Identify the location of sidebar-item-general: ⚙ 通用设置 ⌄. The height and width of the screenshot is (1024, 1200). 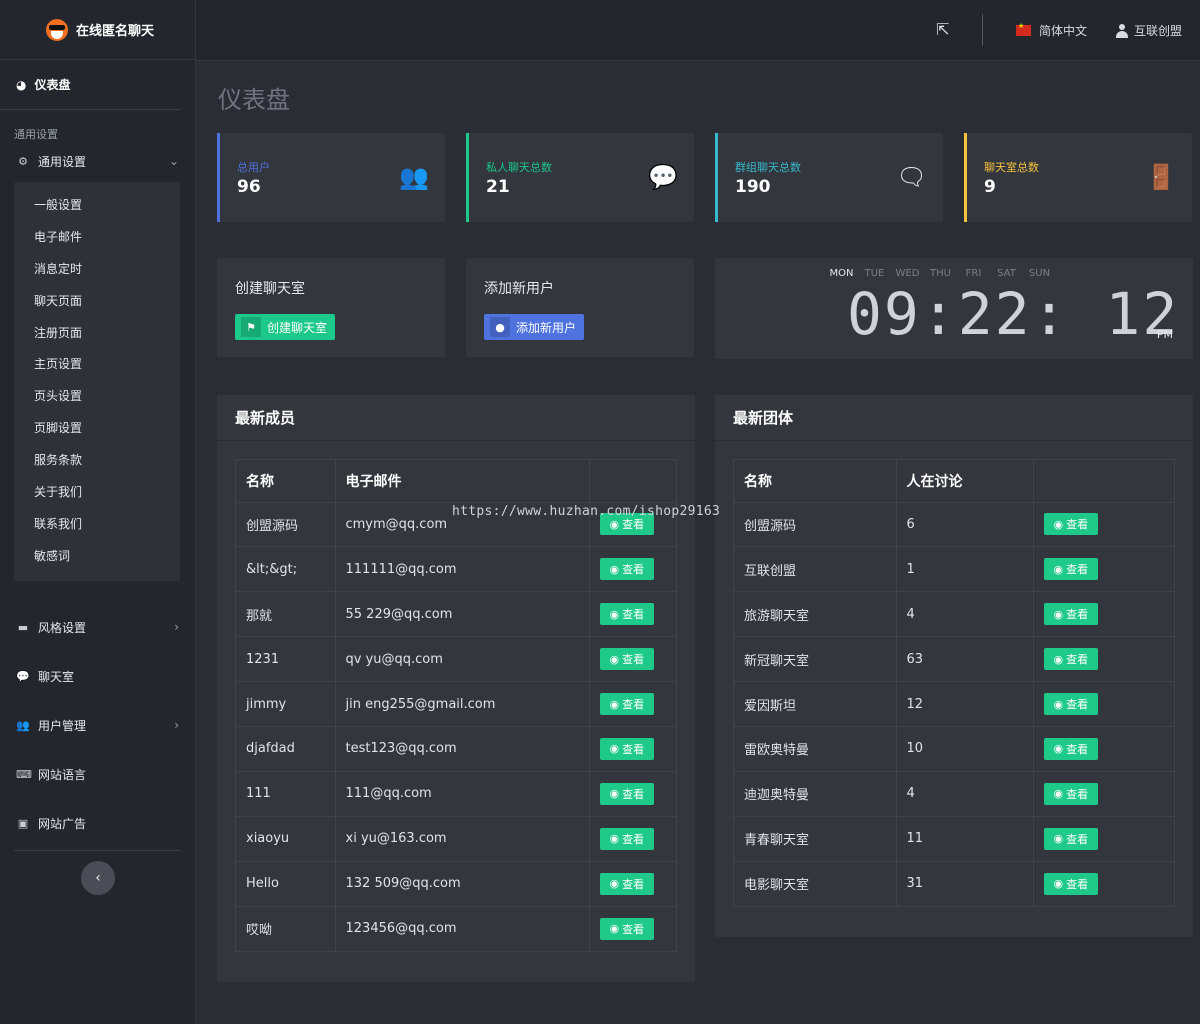
(97, 161).